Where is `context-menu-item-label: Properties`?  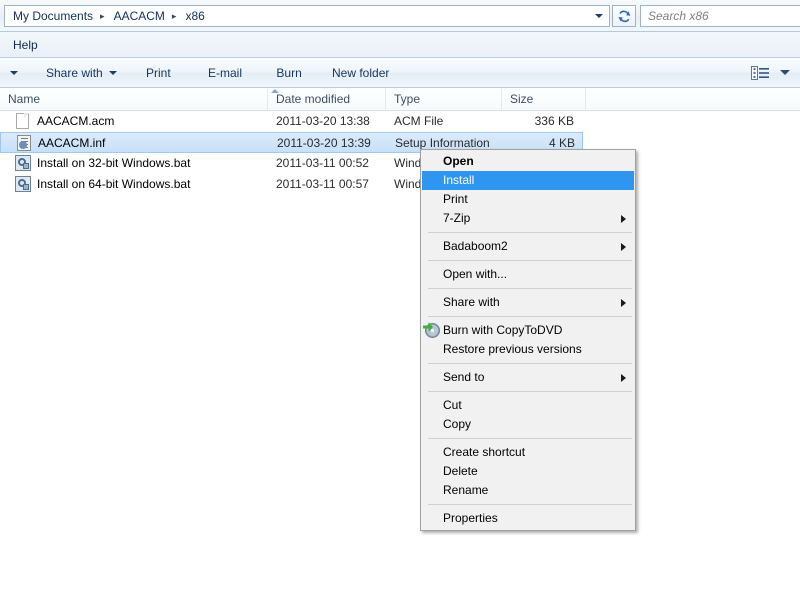 context-menu-item-label: Properties is located at coordinates (470, 518).